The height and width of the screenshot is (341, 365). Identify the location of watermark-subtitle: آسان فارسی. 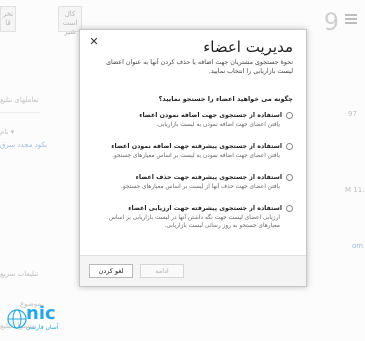
(42, 327).